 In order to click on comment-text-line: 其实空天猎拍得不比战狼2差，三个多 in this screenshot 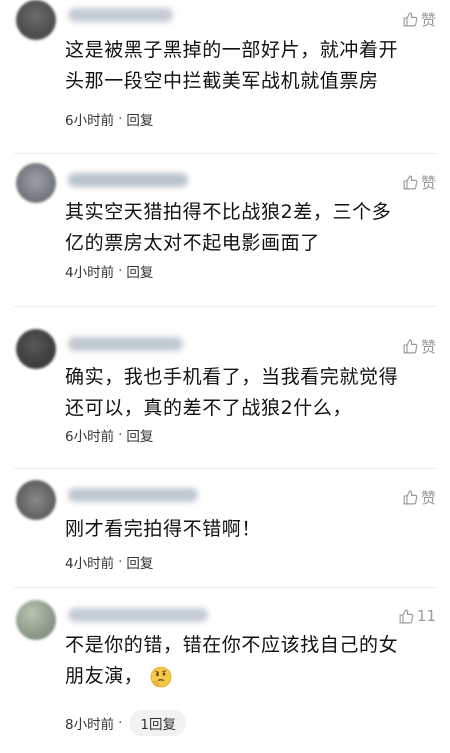, I will do `click(228, 212)`.